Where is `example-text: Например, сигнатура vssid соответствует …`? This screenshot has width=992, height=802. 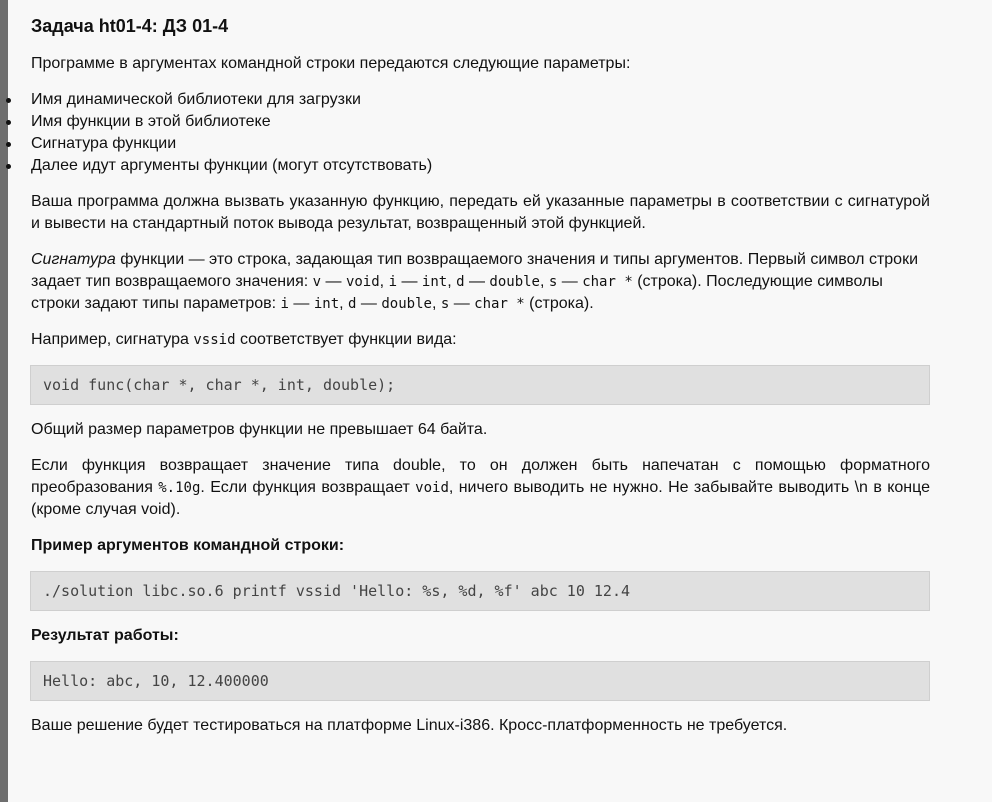
example-text: Например, сигнатура vssid соответствует … is located at coordinates (244, 339).